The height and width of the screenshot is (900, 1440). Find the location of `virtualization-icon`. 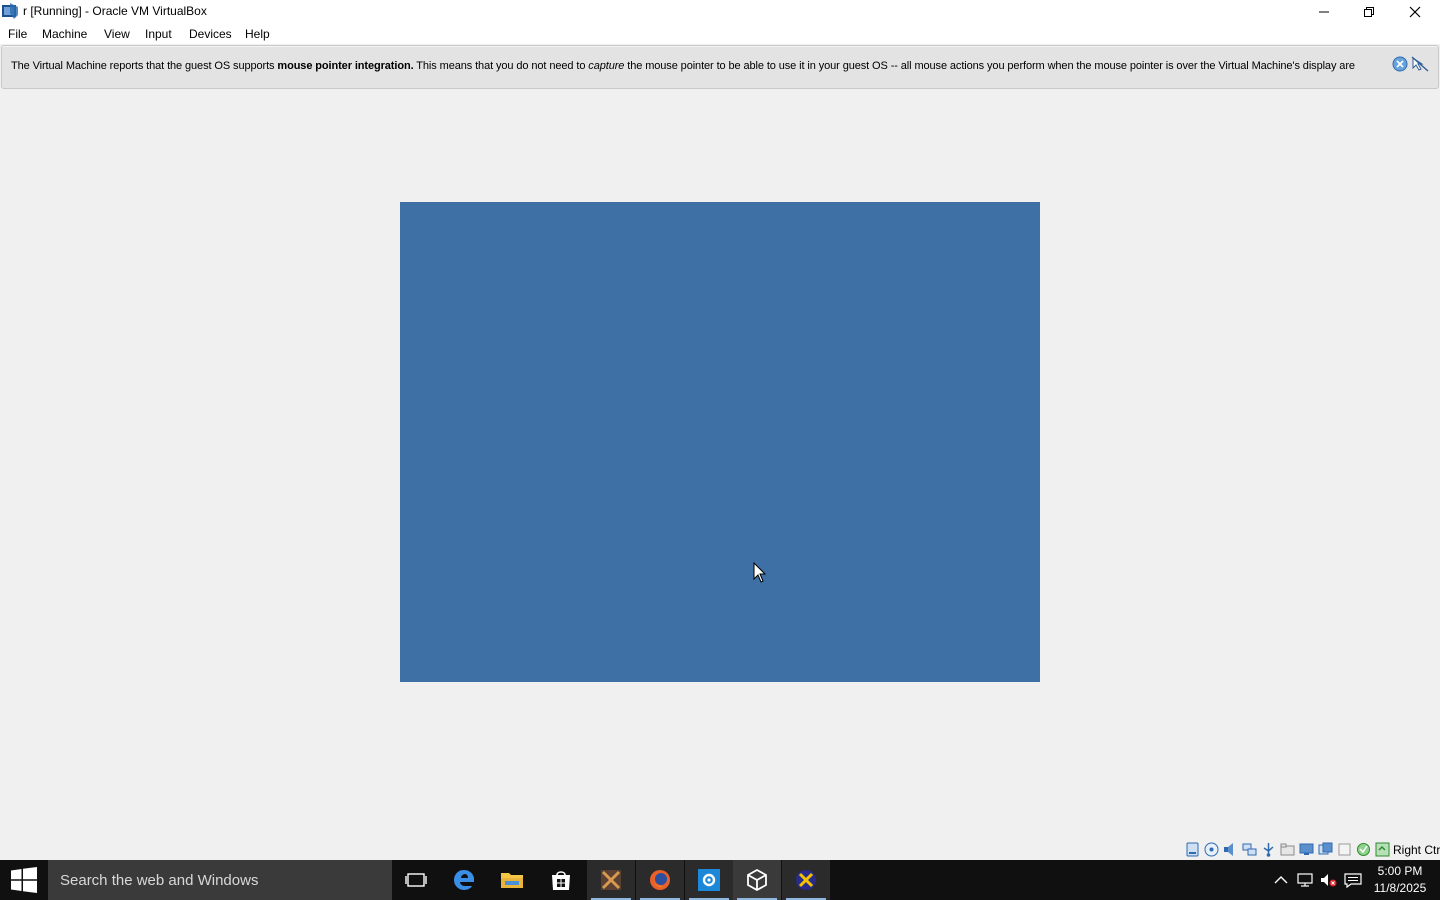

virtualization-icon is located at coordinates (1344, 849).